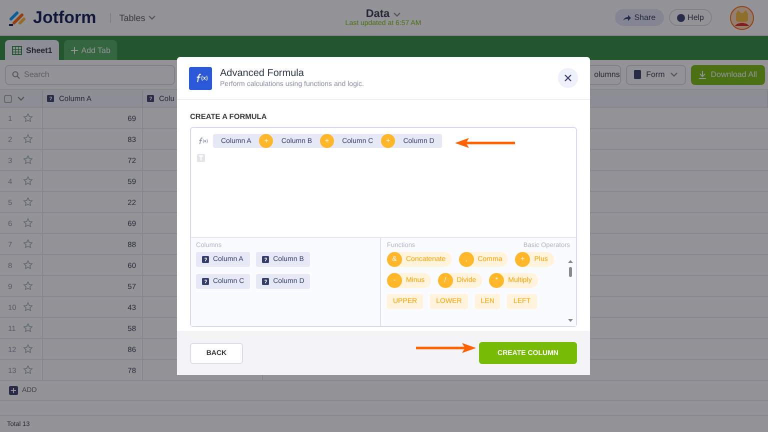 The image size is (768, 432). I want to click on fx-icon, so click(202, 141).